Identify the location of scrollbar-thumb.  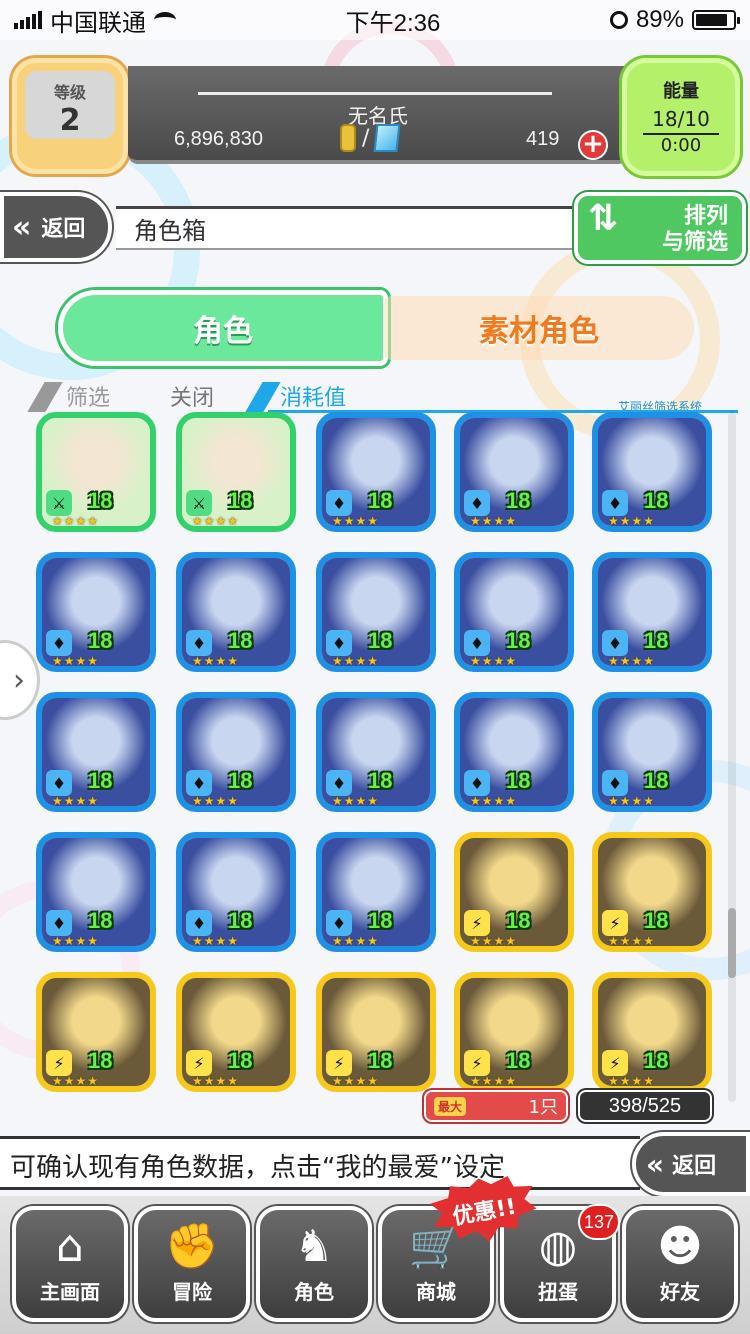
(732, 943).